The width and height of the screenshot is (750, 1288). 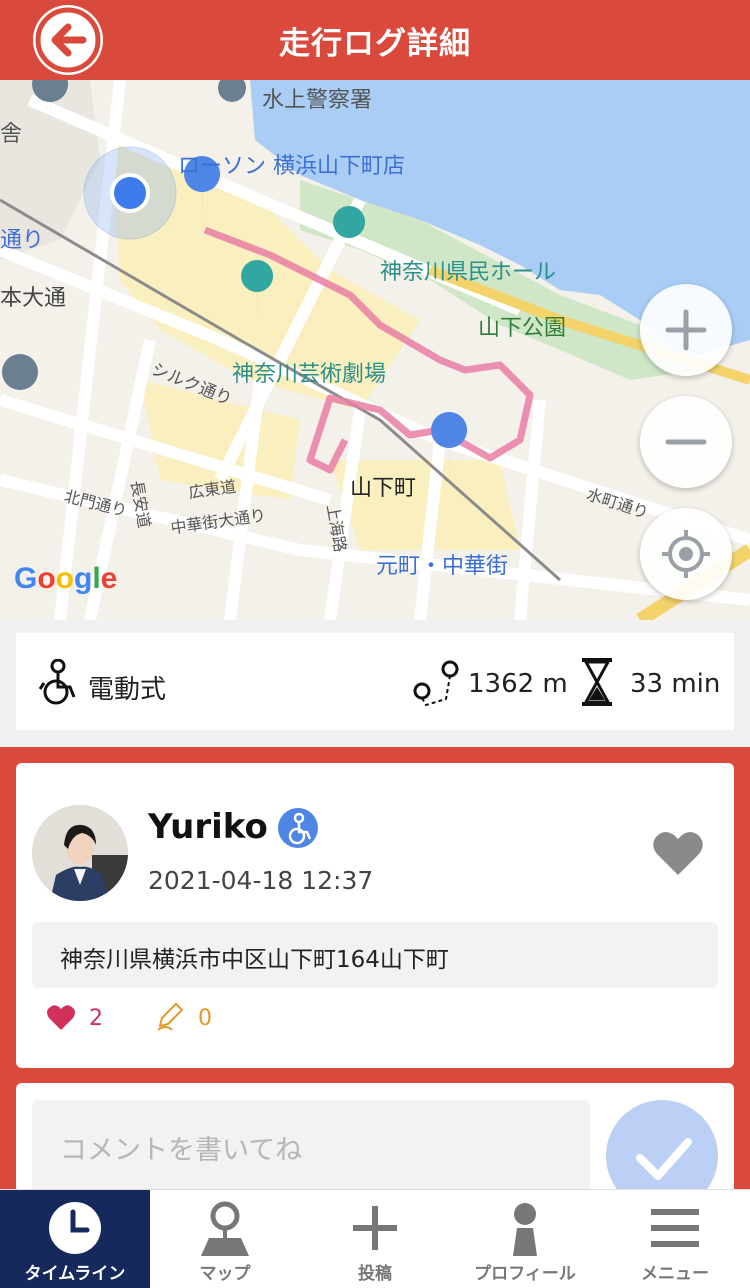 I want to click on duration-value: 33 min, so click(x=675, y=684).